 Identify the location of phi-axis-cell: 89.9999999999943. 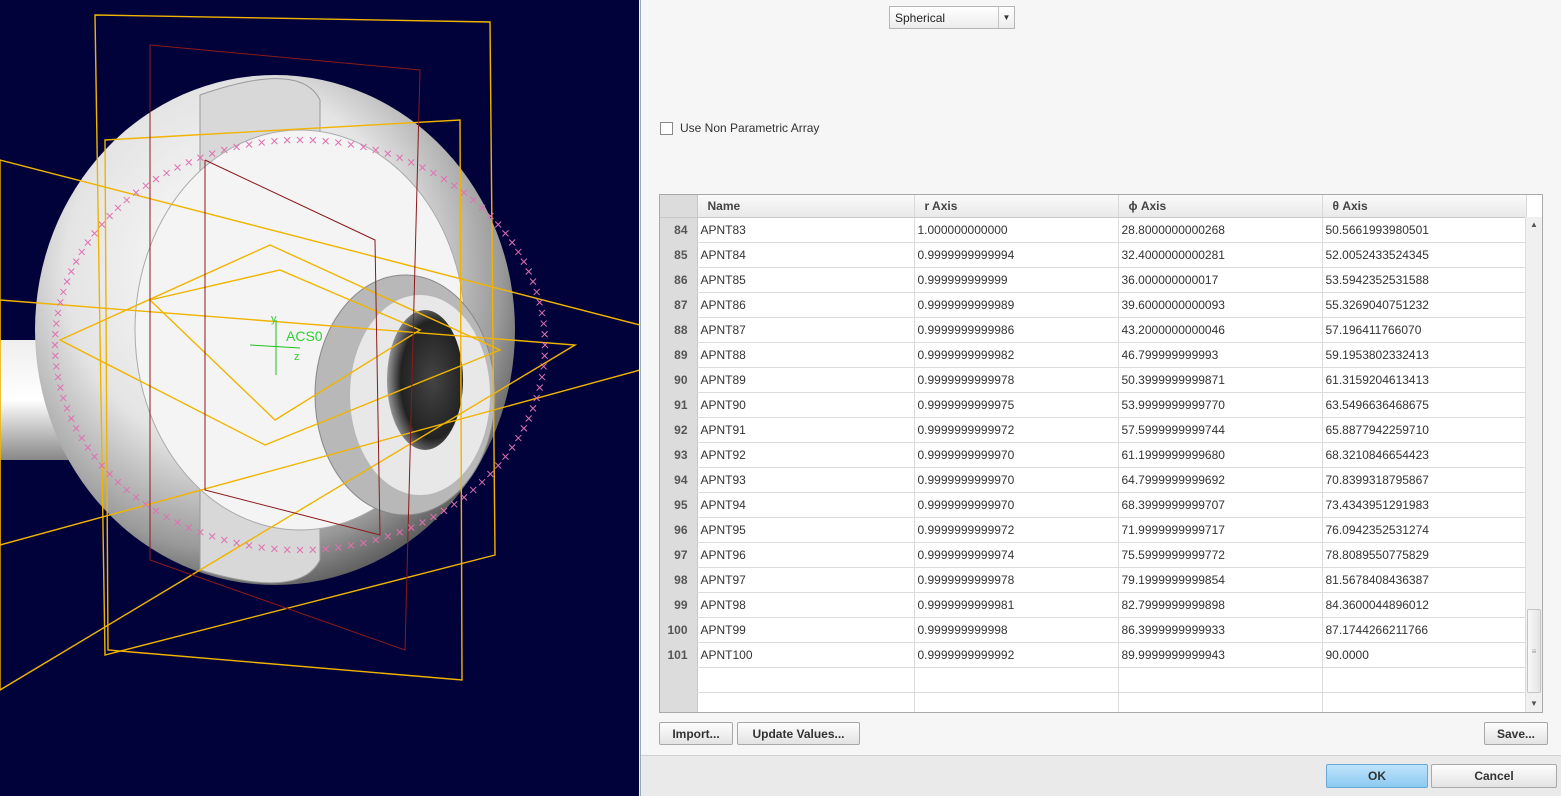
(1220, 655).